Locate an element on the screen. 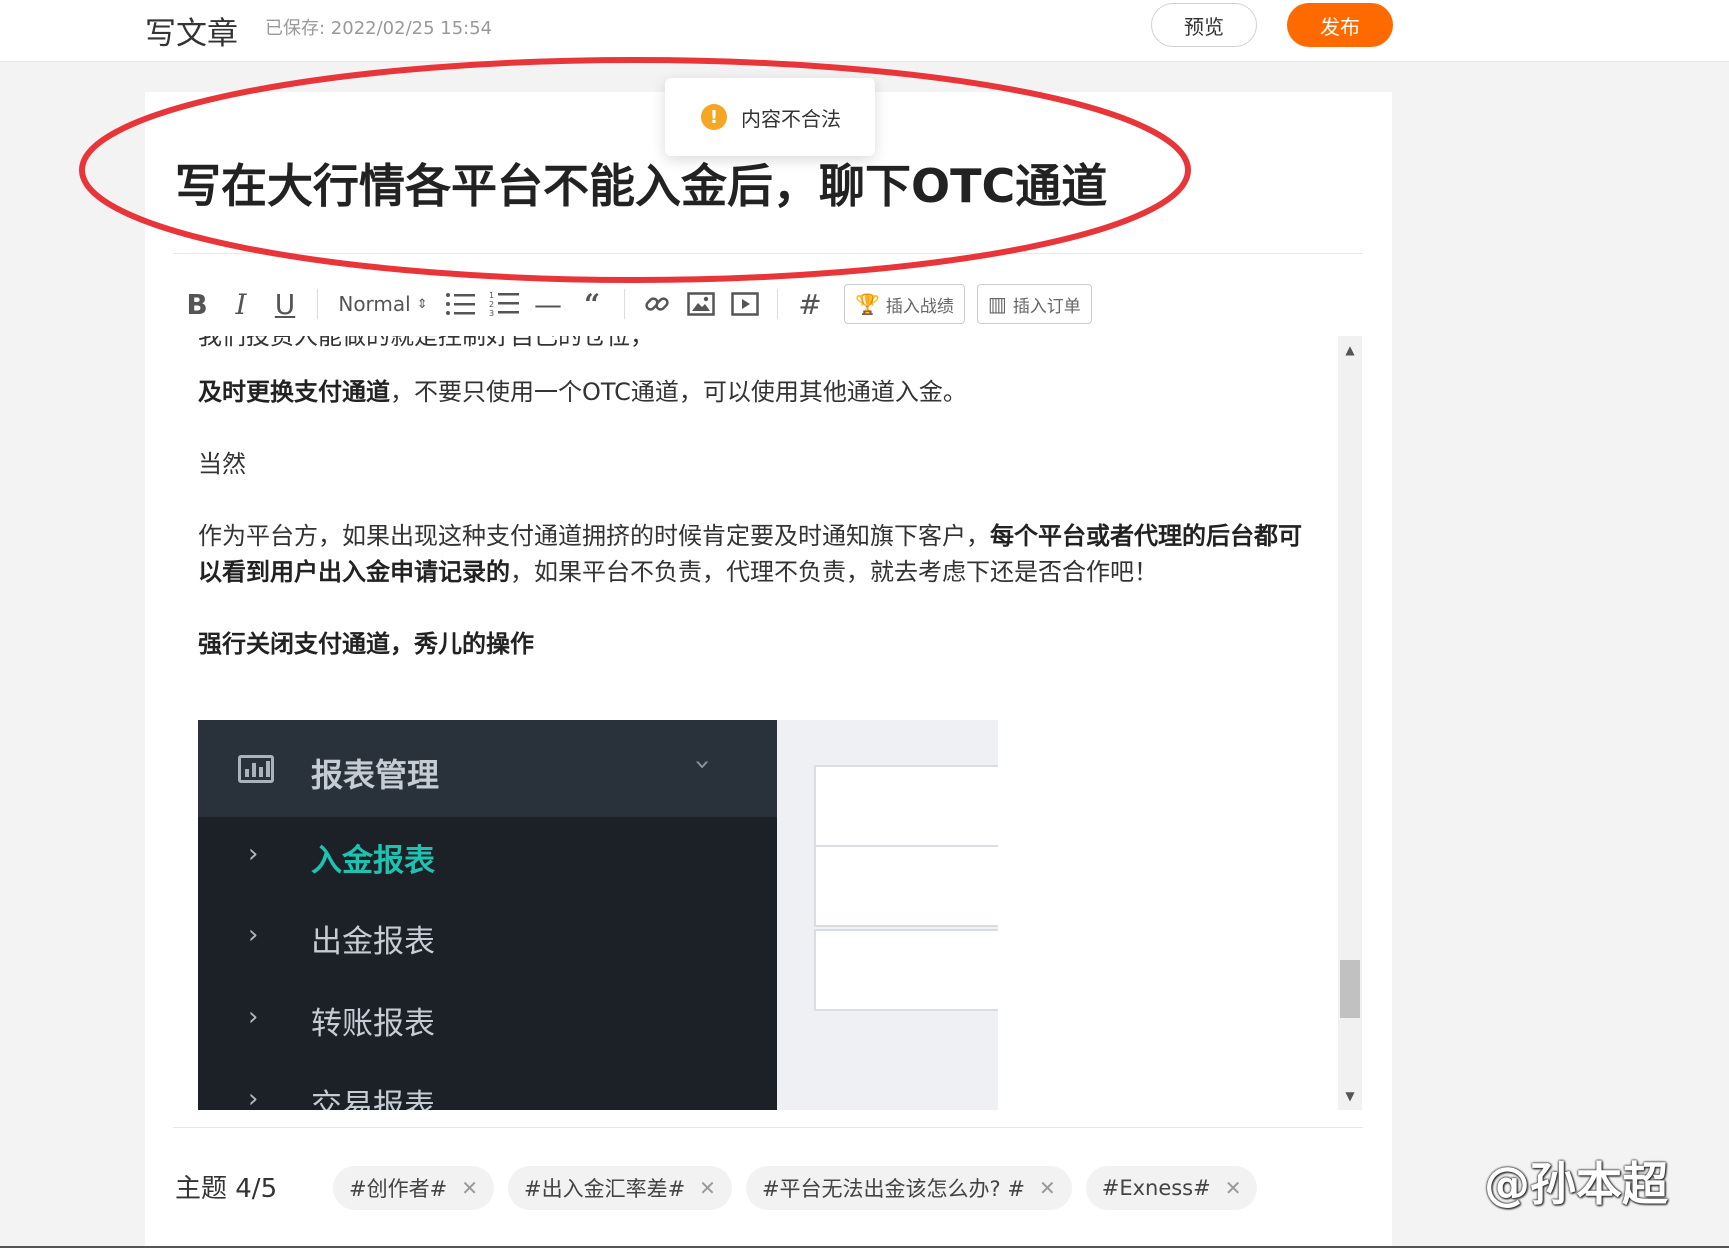  toast-message: 内容不合法 is located at coordinates (791, 118).